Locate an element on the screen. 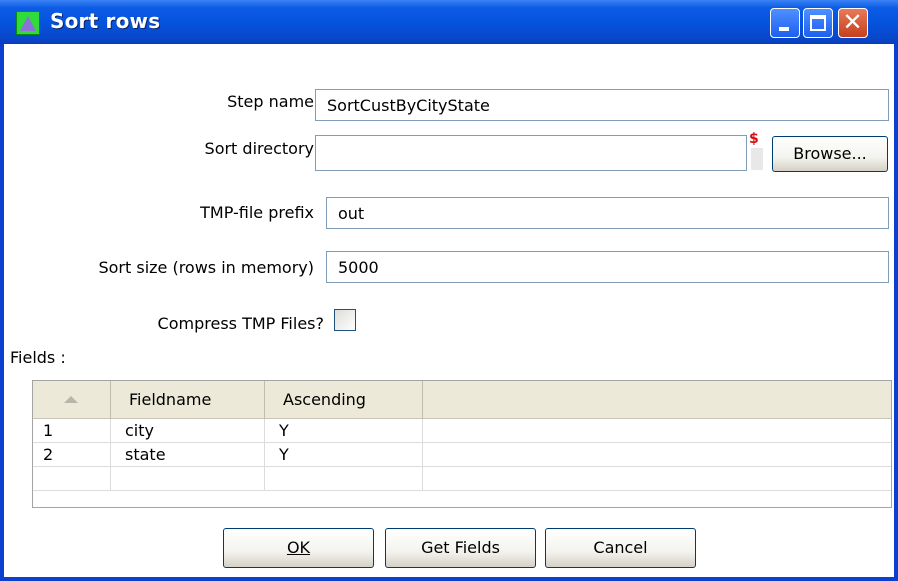  app-icon is located at coordinates (28, 23).